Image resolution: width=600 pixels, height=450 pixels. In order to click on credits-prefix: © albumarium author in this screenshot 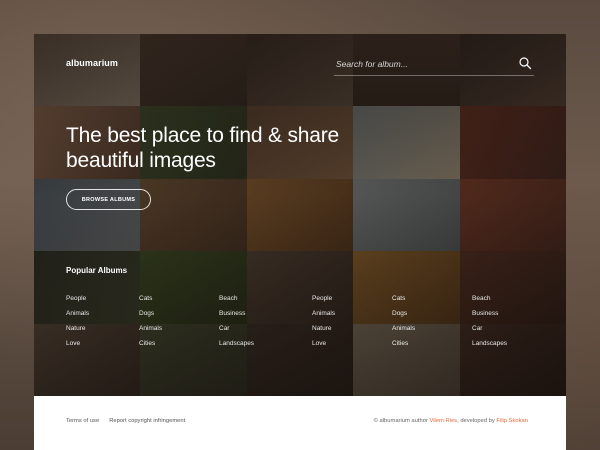, I will do `click(401, 421)`.